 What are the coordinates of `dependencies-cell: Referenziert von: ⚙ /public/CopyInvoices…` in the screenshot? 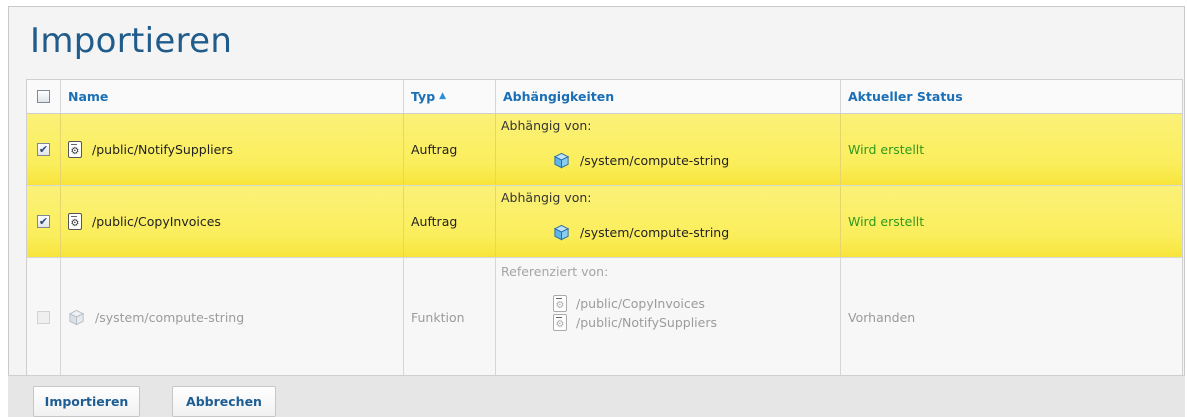 It's located at (668, 317).